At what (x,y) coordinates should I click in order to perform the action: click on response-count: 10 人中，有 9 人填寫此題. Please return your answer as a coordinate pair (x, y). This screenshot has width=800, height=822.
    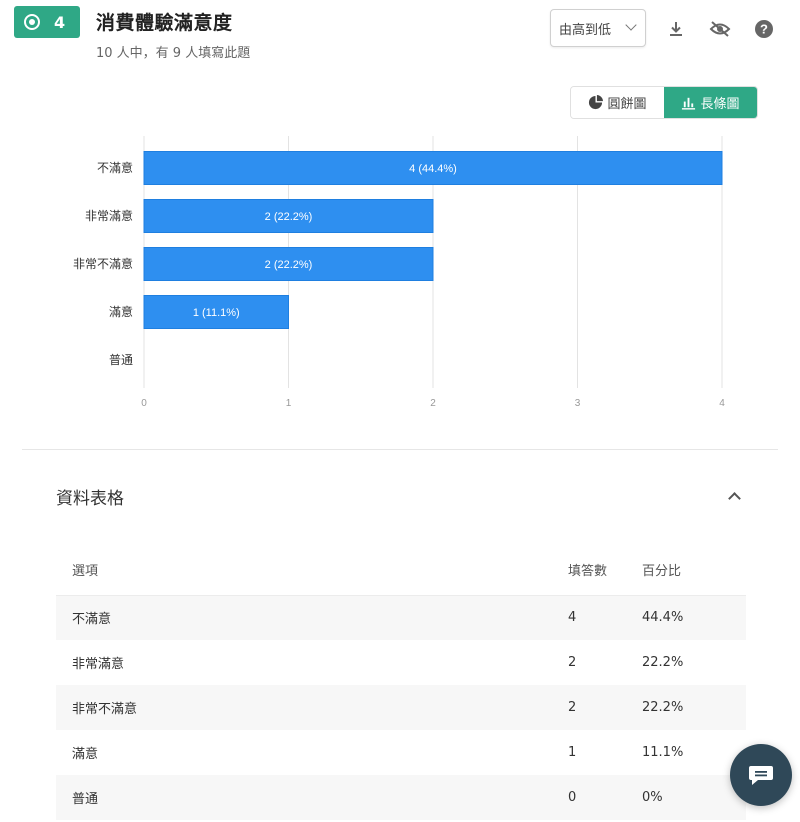
    Looking at the image, I should click on (173, 53).